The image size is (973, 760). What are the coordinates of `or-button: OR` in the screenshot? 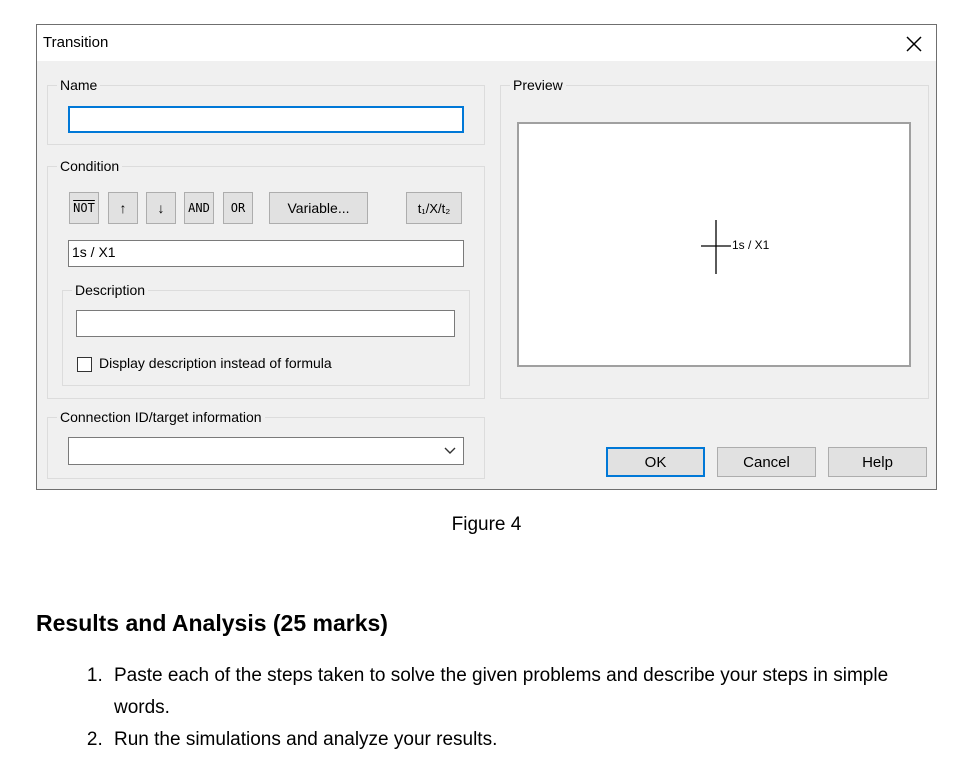 It's located at (238, 208).